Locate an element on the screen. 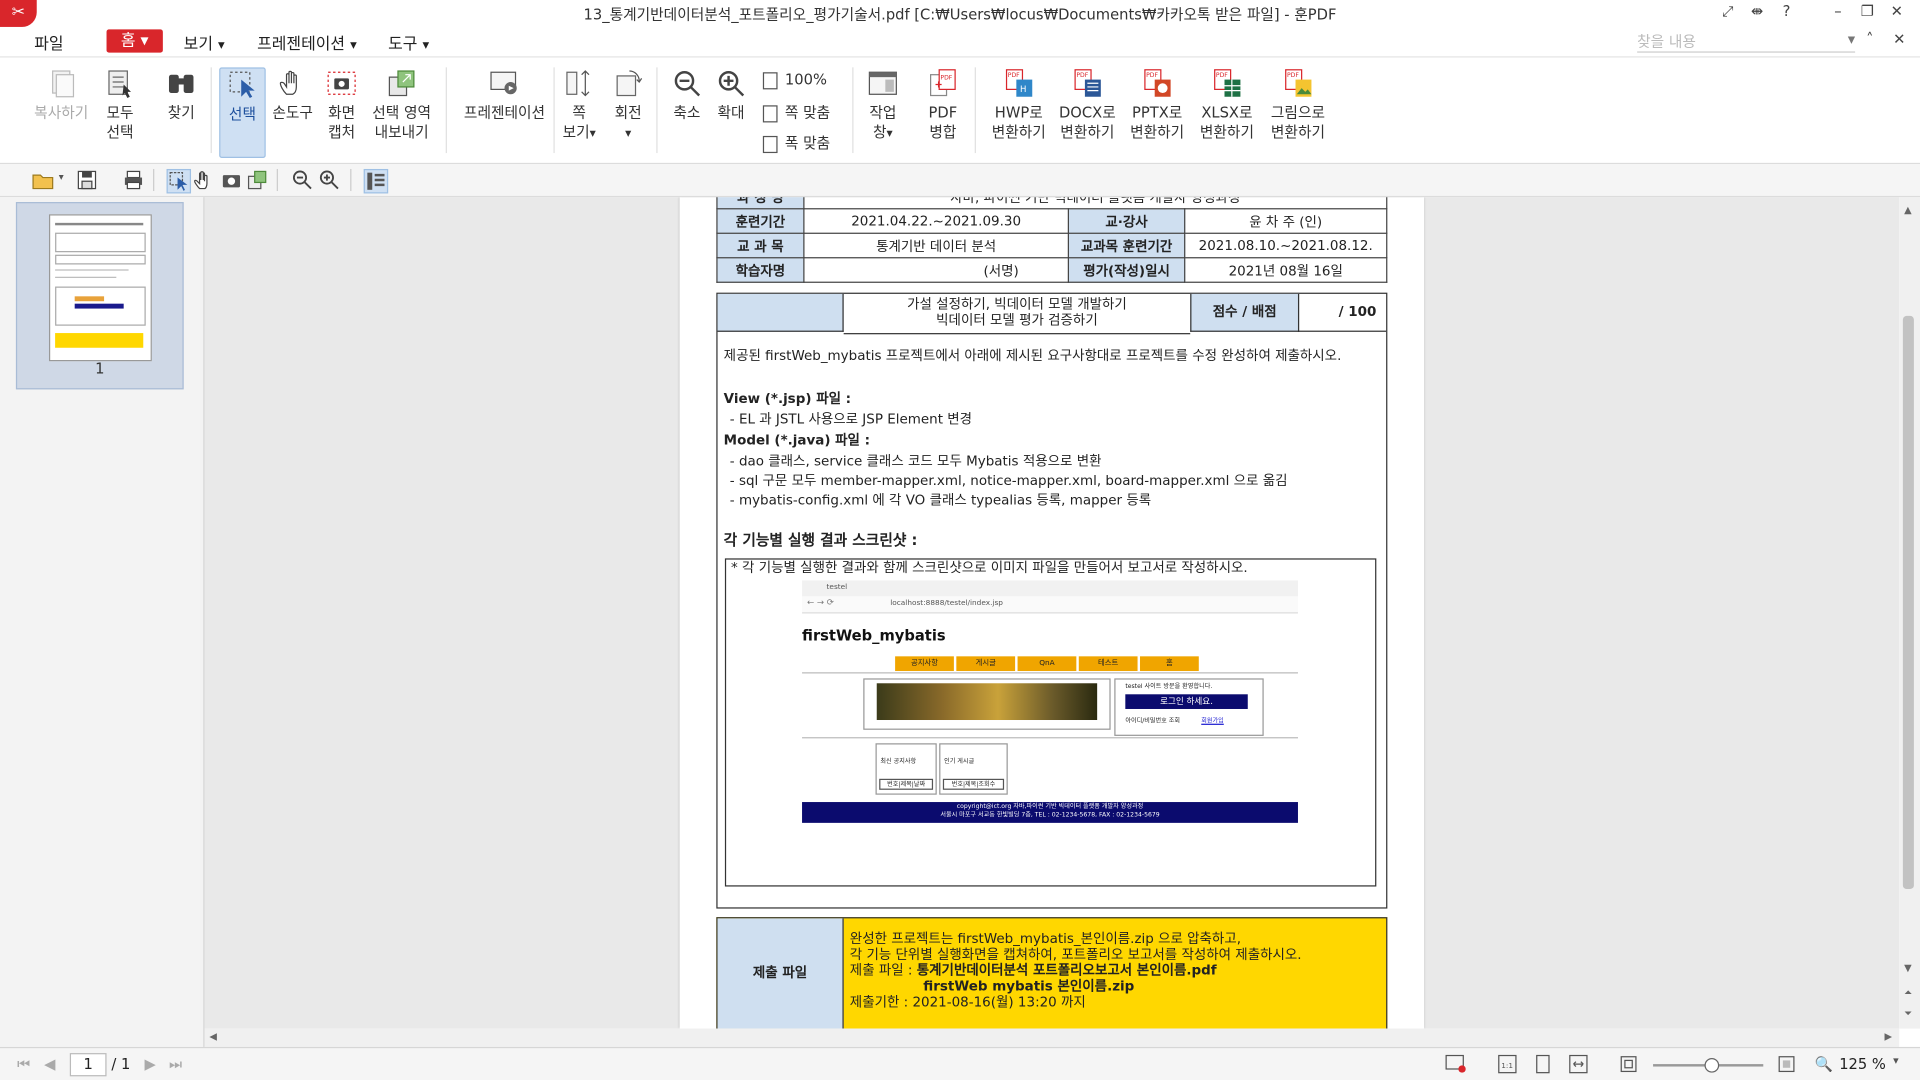  copy-button: 복사하기 is located at coordinates (61, 94).